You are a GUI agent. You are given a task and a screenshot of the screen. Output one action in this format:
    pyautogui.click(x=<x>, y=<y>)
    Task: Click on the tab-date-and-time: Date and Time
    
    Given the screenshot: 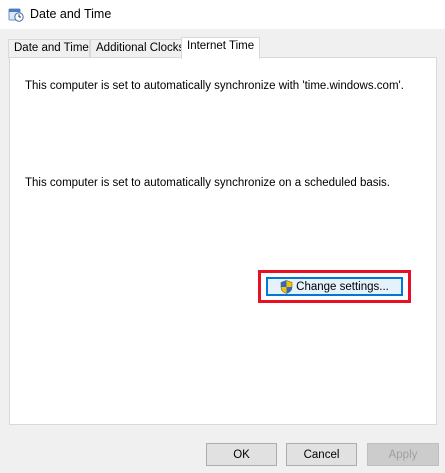 What is the action you would take?
    pyautogui.click(x=49, y=48)
    